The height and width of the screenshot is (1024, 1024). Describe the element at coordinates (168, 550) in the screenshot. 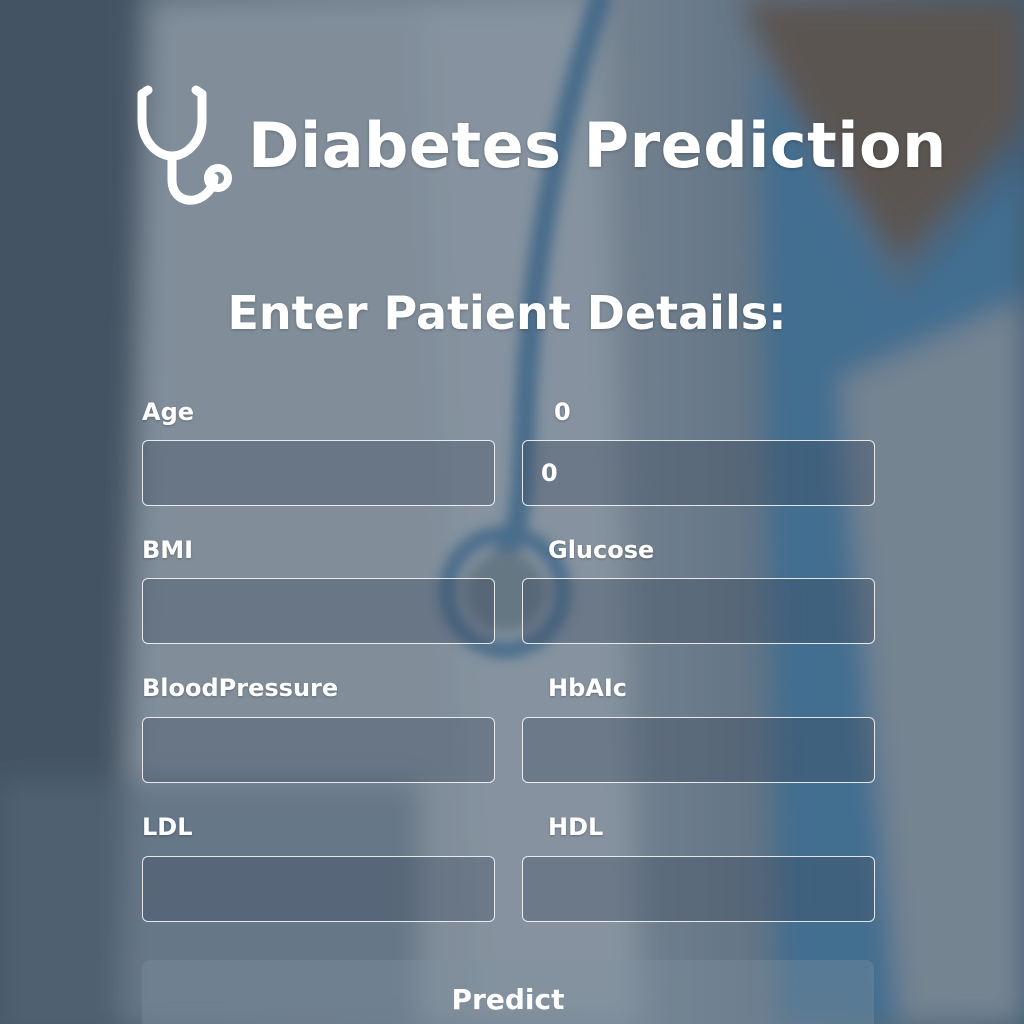

I see `bmi-label: BMI` at that location.